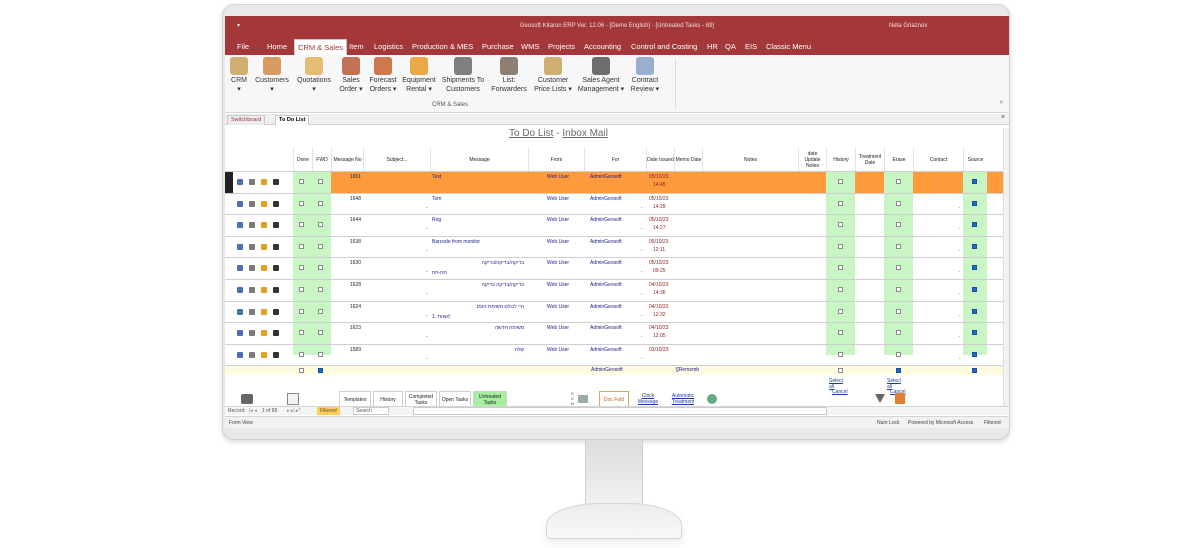 Image resolution: width=1200 pixels, height=548 pixels. Describe the element at coordinates (900, 398) in the screenshot. I see `exit-icon` at that location.